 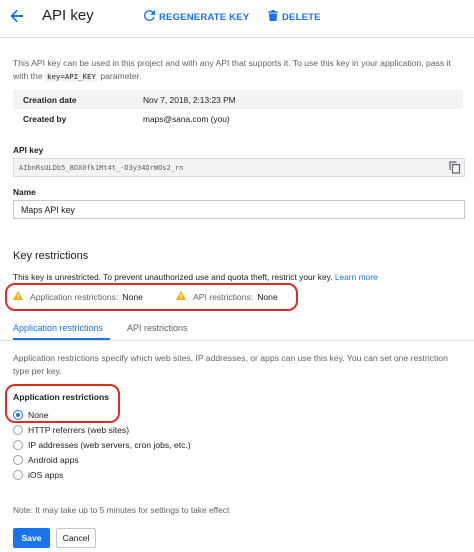 I want to click on regenerate-key-button: REGENERATE KEY, so click(x=196, y=16).